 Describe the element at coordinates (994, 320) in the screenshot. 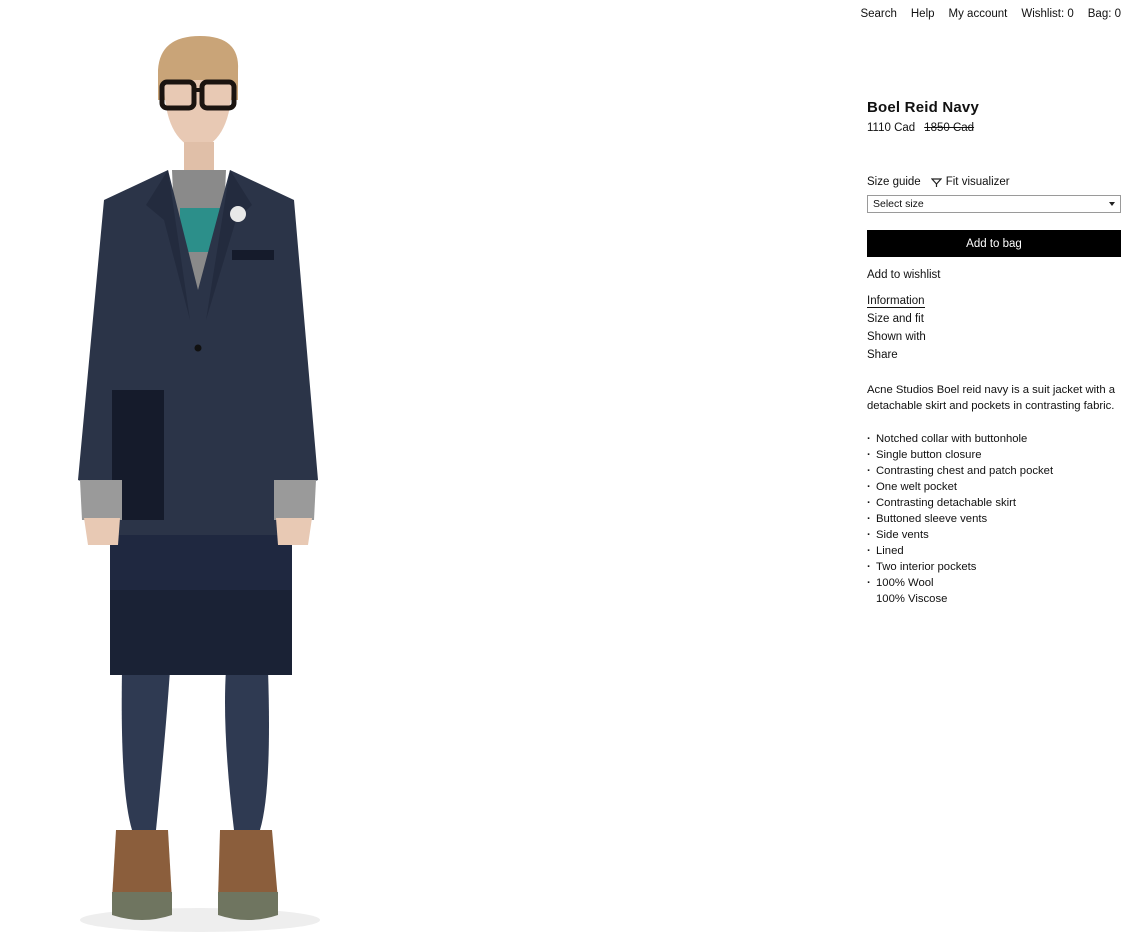

I see `tab-size-and-fit: Size and fit` at that location.